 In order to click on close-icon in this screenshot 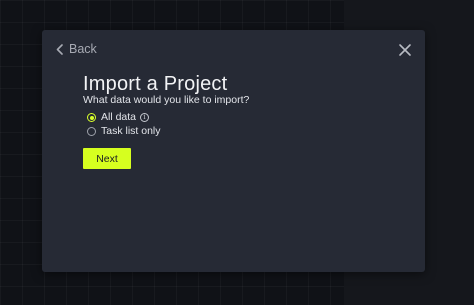, I will do `click(405, 50)`.